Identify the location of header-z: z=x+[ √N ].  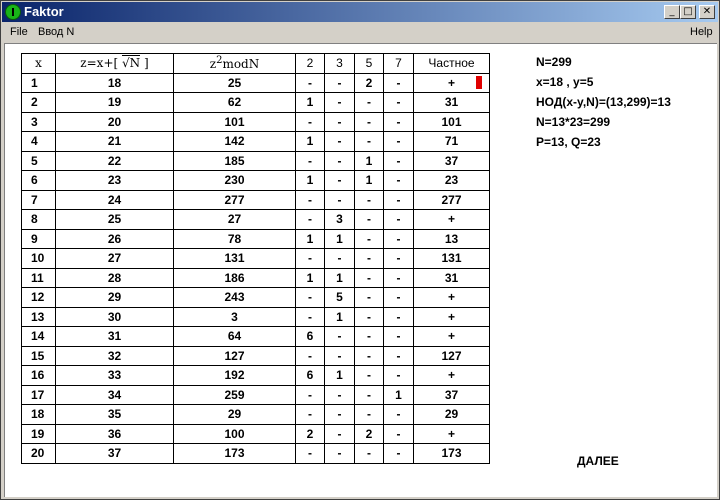
(114, 63).